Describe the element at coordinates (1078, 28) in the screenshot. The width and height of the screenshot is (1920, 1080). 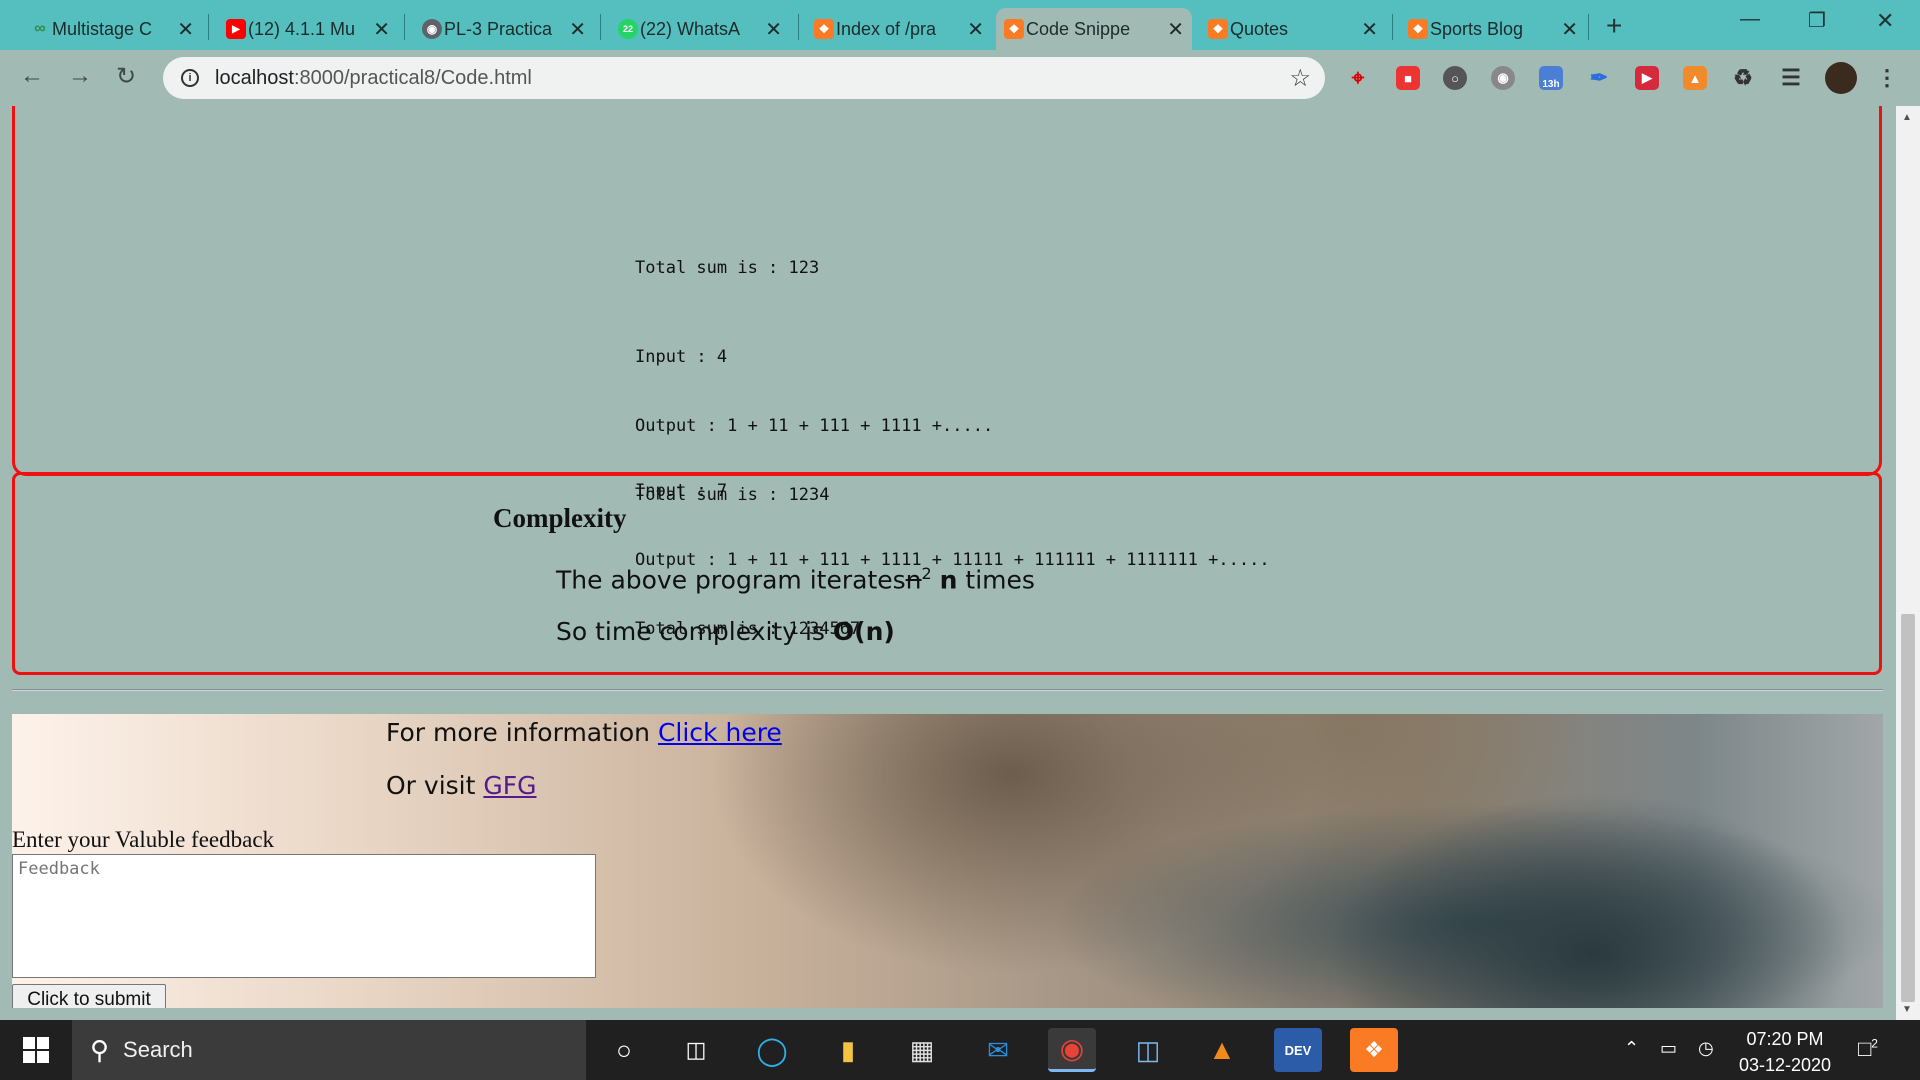
I see `tab-label: Code Snippe` at that location.